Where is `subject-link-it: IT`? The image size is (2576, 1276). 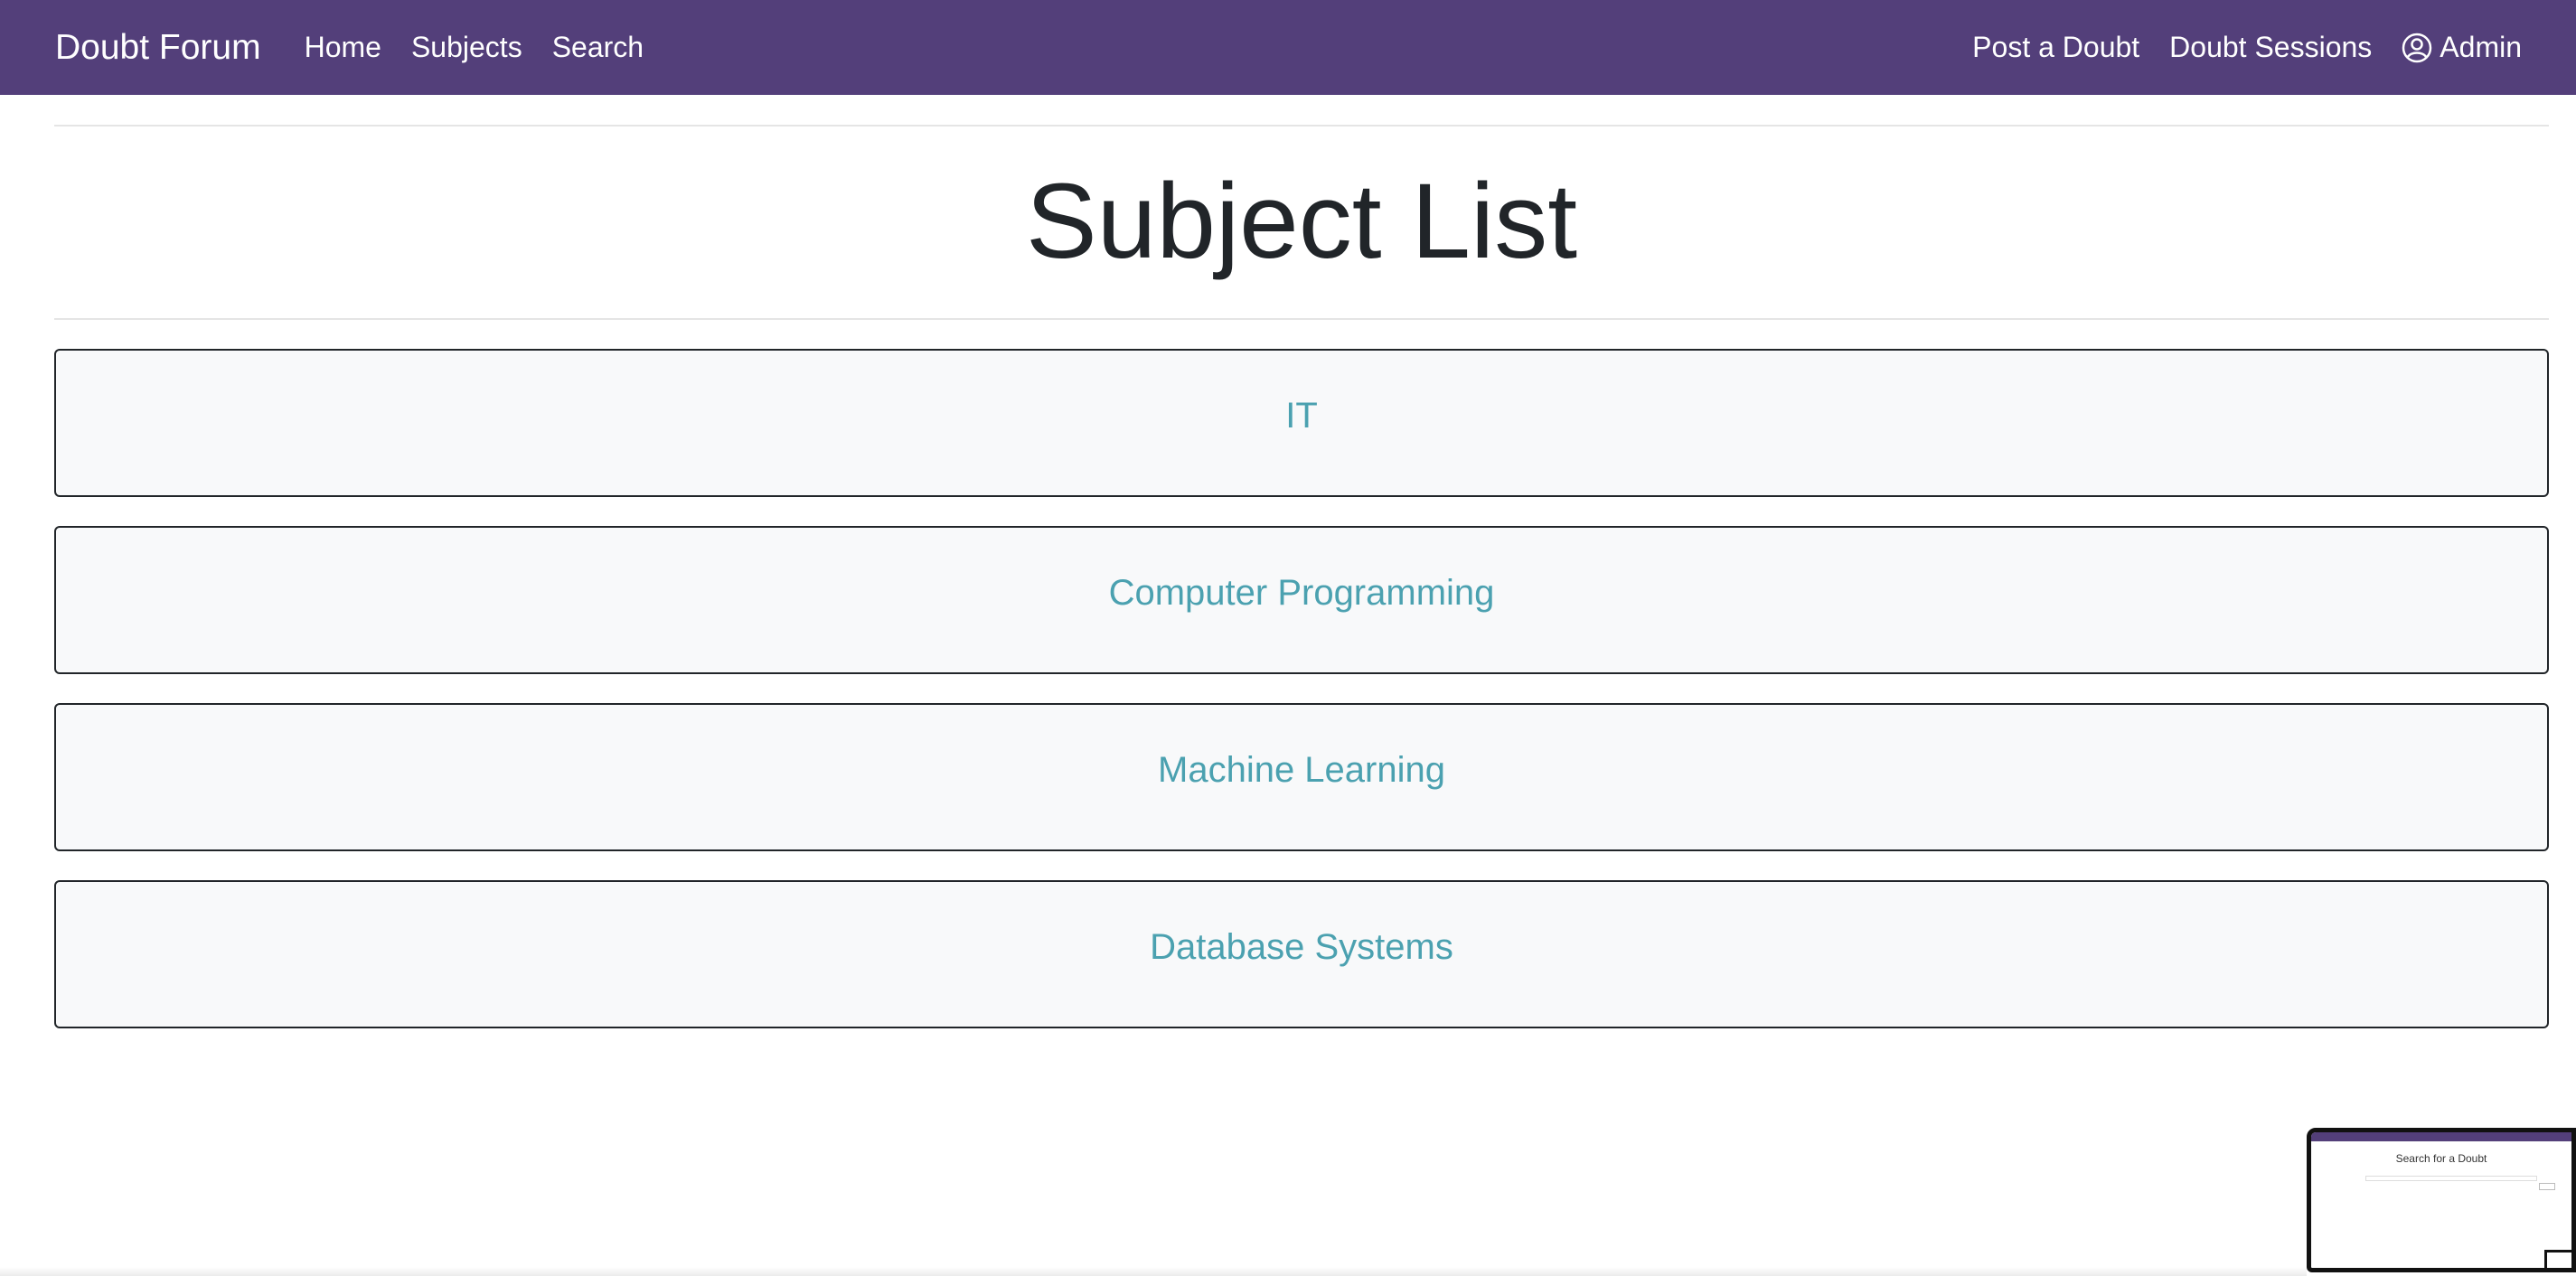
subject-link-it: IT is located at coordinates (1302, 418).